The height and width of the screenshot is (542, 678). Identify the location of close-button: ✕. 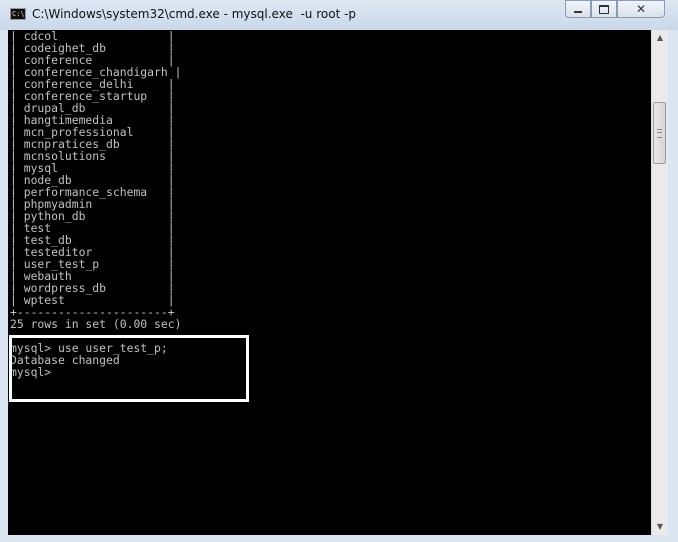
(641, 9).